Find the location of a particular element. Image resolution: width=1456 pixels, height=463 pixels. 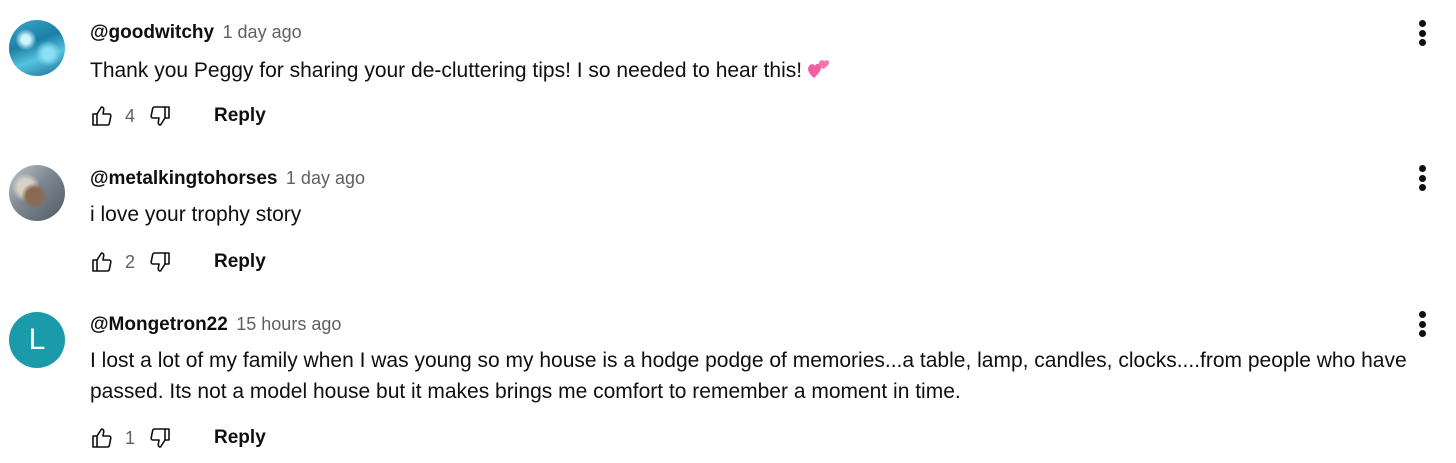

avatar: L is located at coordinates (37, 340).